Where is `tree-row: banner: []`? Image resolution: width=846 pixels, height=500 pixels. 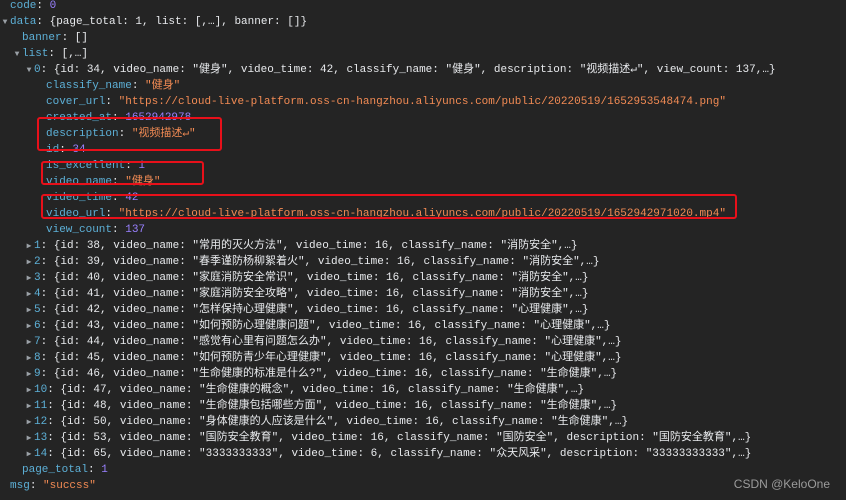 tree-row: banner: [] is located at coordinates (50, 38).